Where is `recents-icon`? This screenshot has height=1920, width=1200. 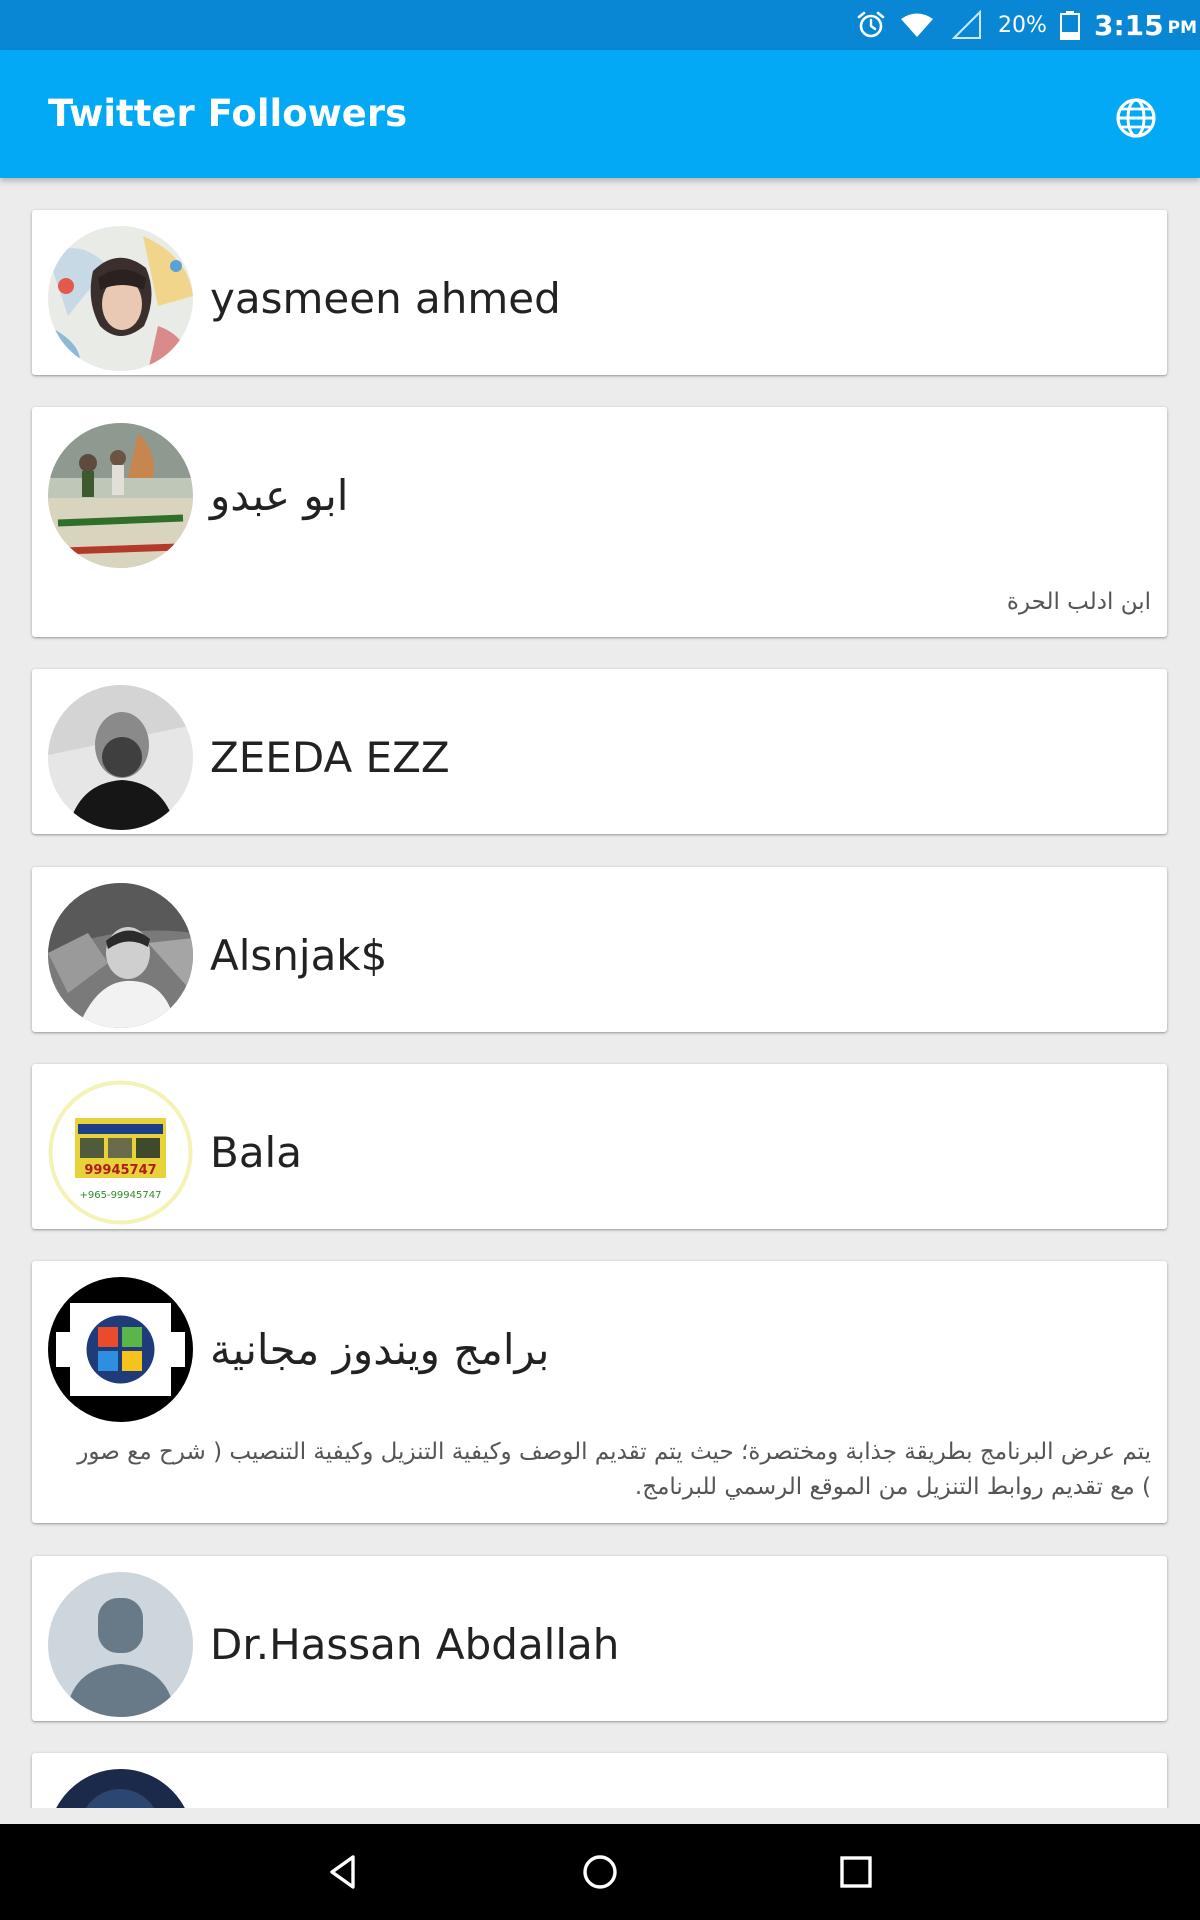 recents-icon is located at coordinates (856, 1872).